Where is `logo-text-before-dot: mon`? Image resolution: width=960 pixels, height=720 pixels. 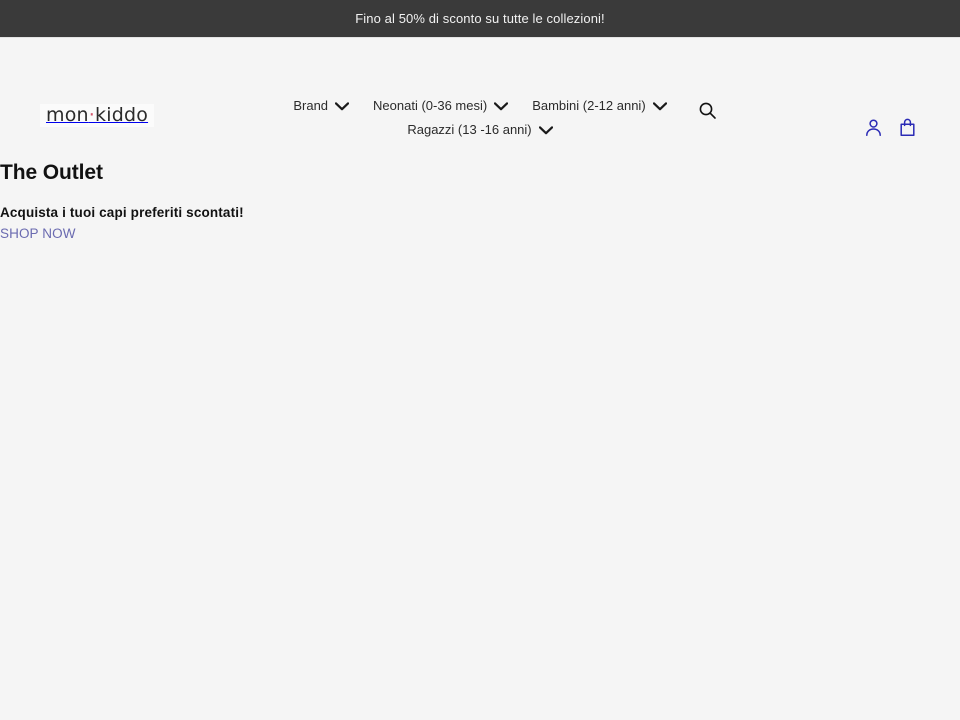 logo-text-before-dot: mon is located at coordinates (67, 115).